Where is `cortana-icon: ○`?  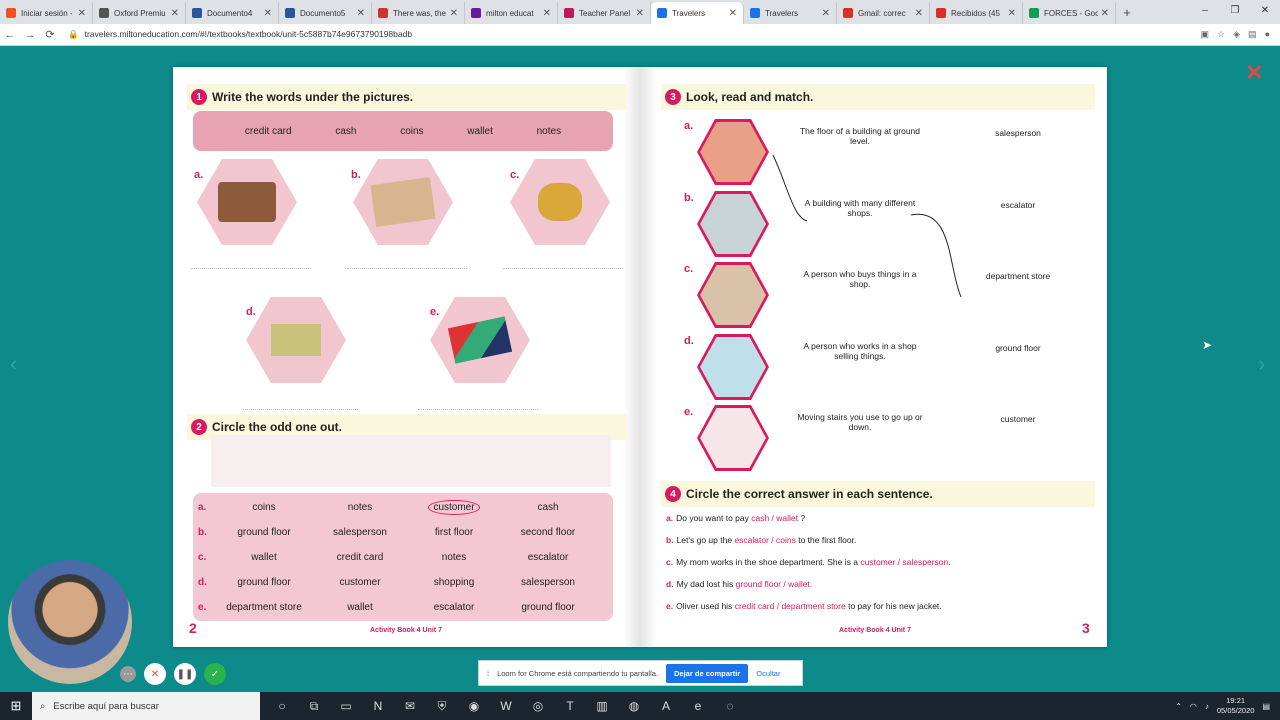
cortana-icon: ○ is located at coordinates (282, 706).